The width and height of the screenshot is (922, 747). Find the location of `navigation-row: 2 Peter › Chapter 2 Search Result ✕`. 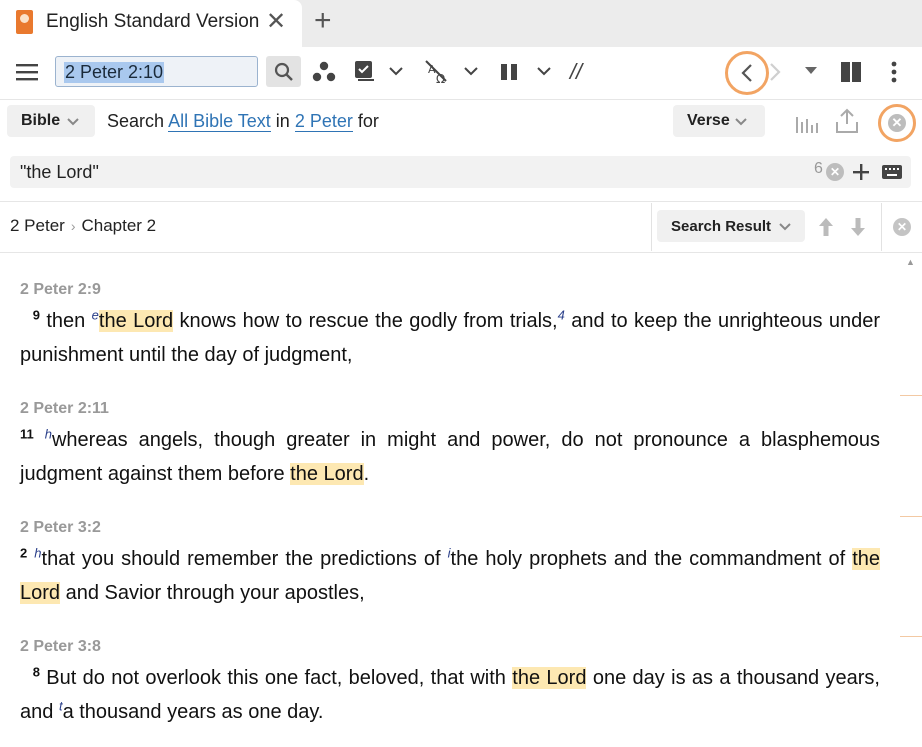

navigation-row: 2 Peter › Chapter 2 Search Result ✕ is located at coordinates (461, 227).